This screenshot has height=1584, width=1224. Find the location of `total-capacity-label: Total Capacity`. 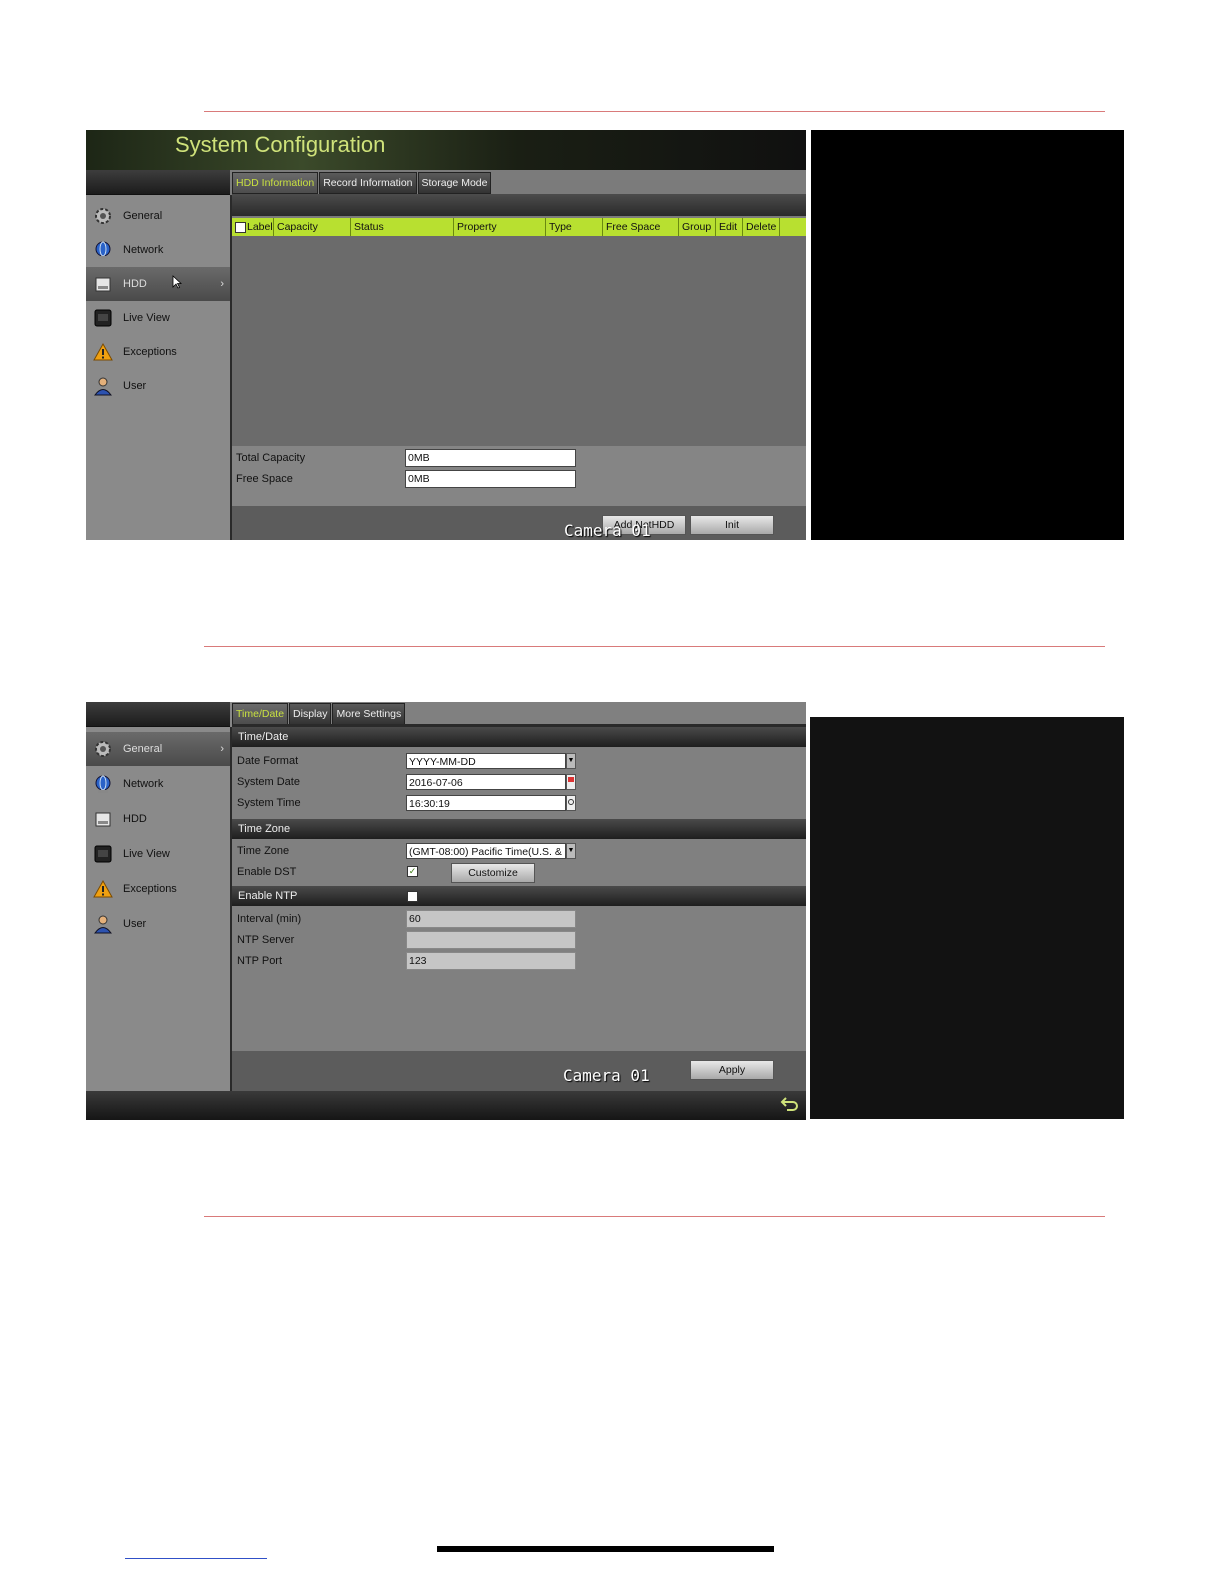

total-capacity-label: Total Capacity is located at coordinates (271, 458).